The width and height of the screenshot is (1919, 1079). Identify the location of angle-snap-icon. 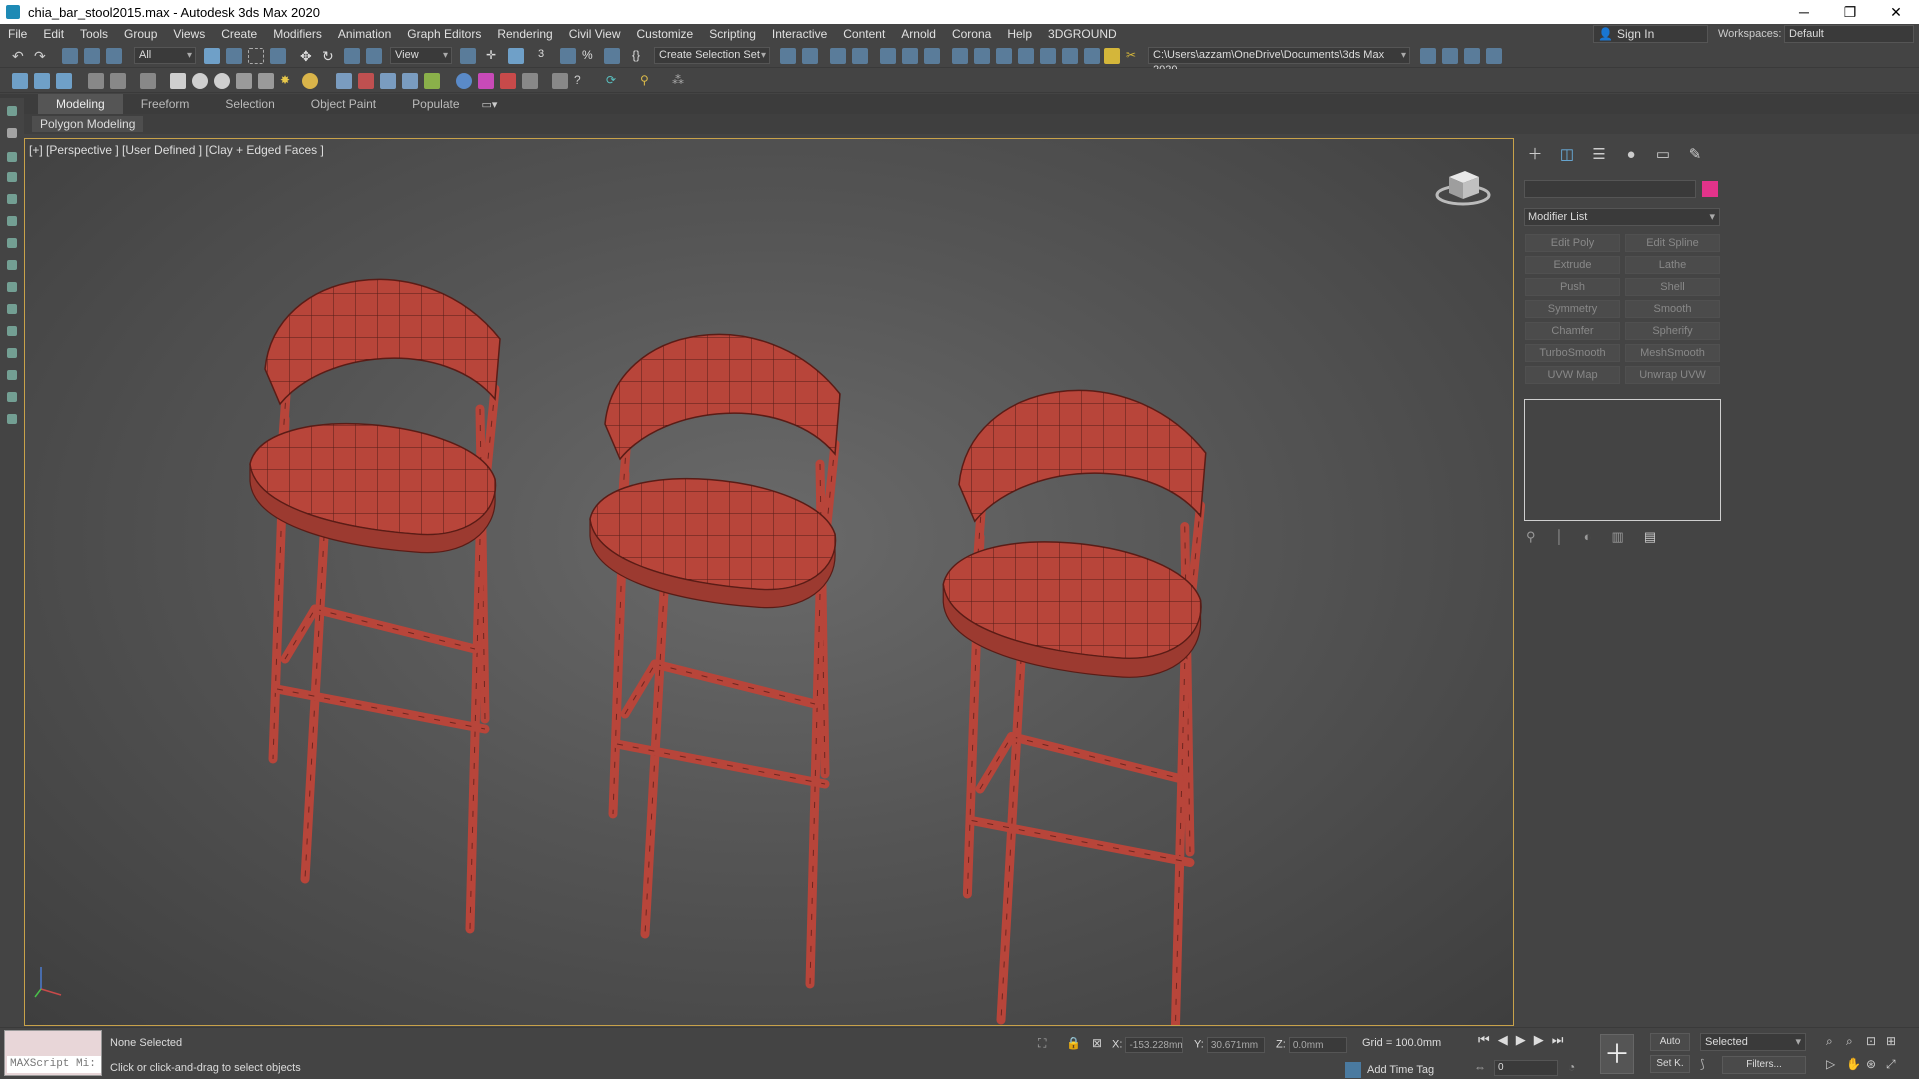
(568, 56).